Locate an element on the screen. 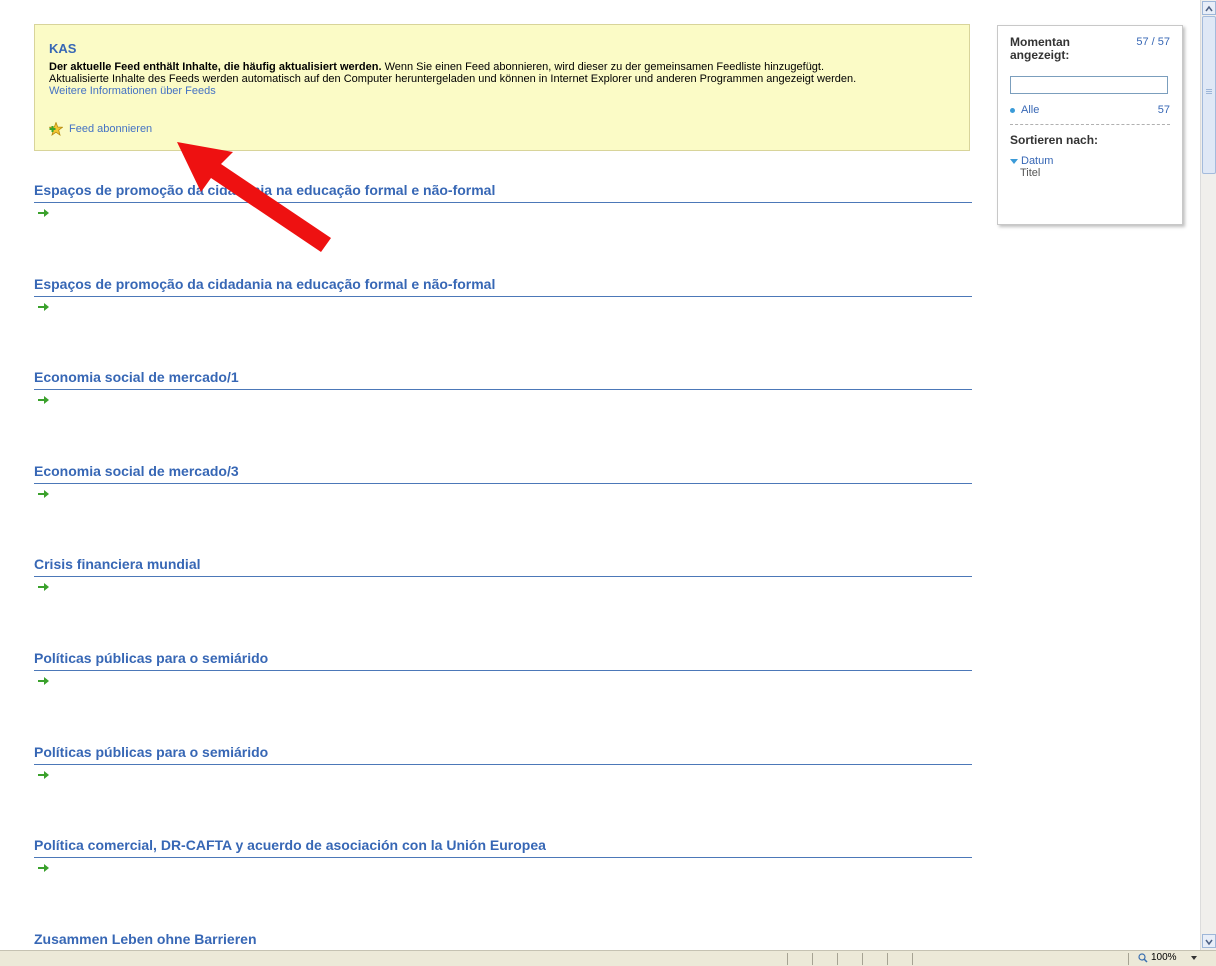 This screenshot has width=1216, height=966. zoom-control: 100% is located at coordinates (1168, 957).